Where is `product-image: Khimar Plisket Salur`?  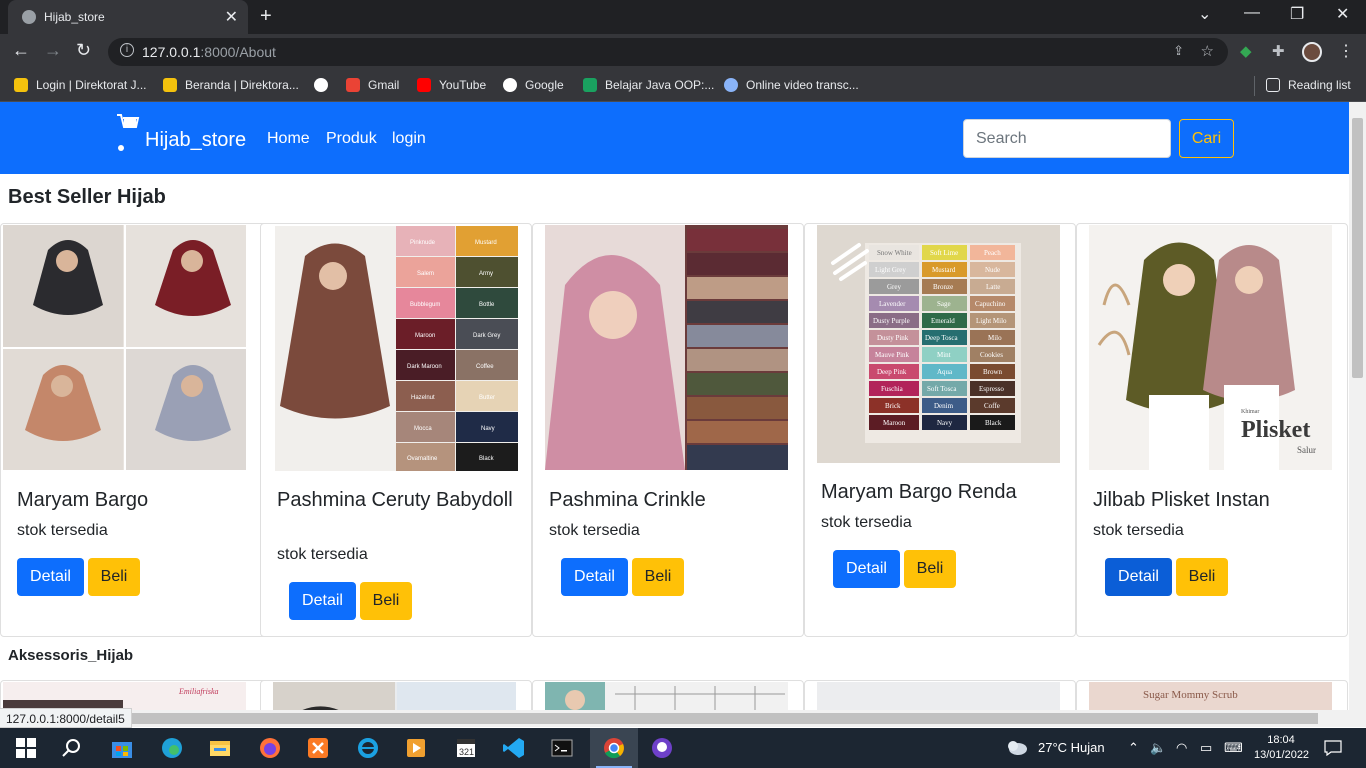 product-image: Khimar Plisket Salur is located at coordinates (1210, 347).